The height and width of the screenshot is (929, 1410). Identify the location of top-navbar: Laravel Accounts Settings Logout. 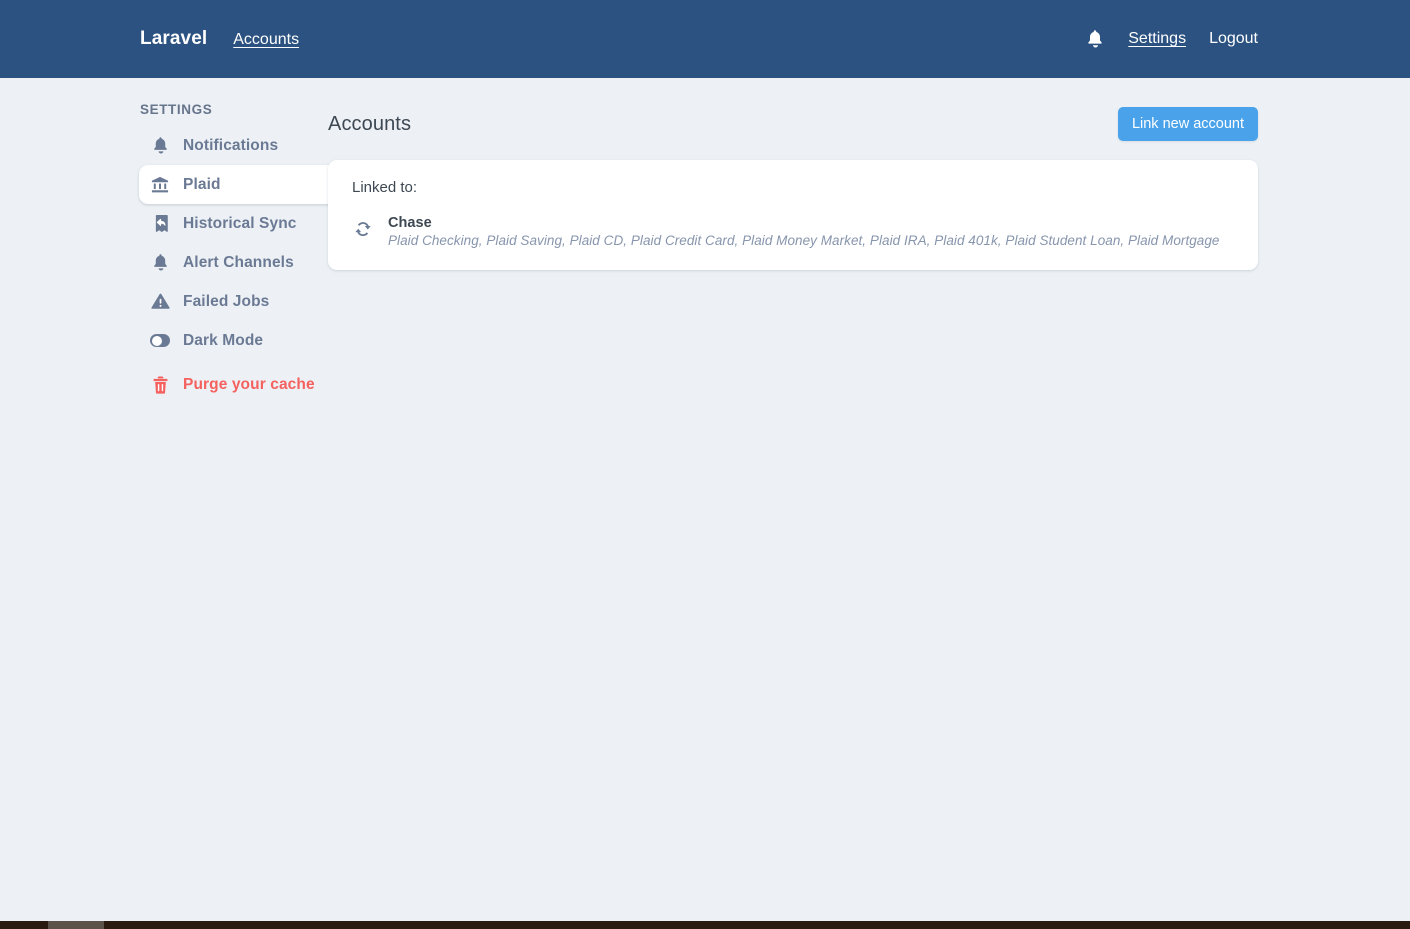
(705, 39).